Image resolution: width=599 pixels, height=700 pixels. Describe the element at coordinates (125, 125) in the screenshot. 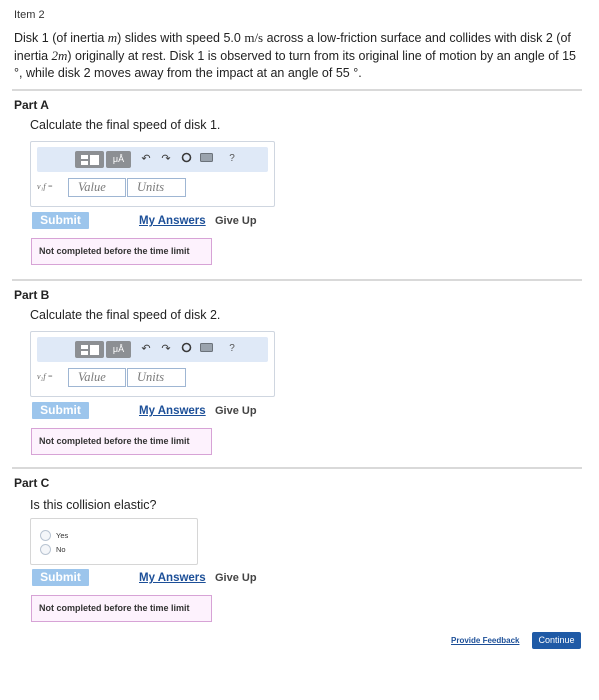

I see `part-a-question: Calculate the final speed of disk 1.` at that location.